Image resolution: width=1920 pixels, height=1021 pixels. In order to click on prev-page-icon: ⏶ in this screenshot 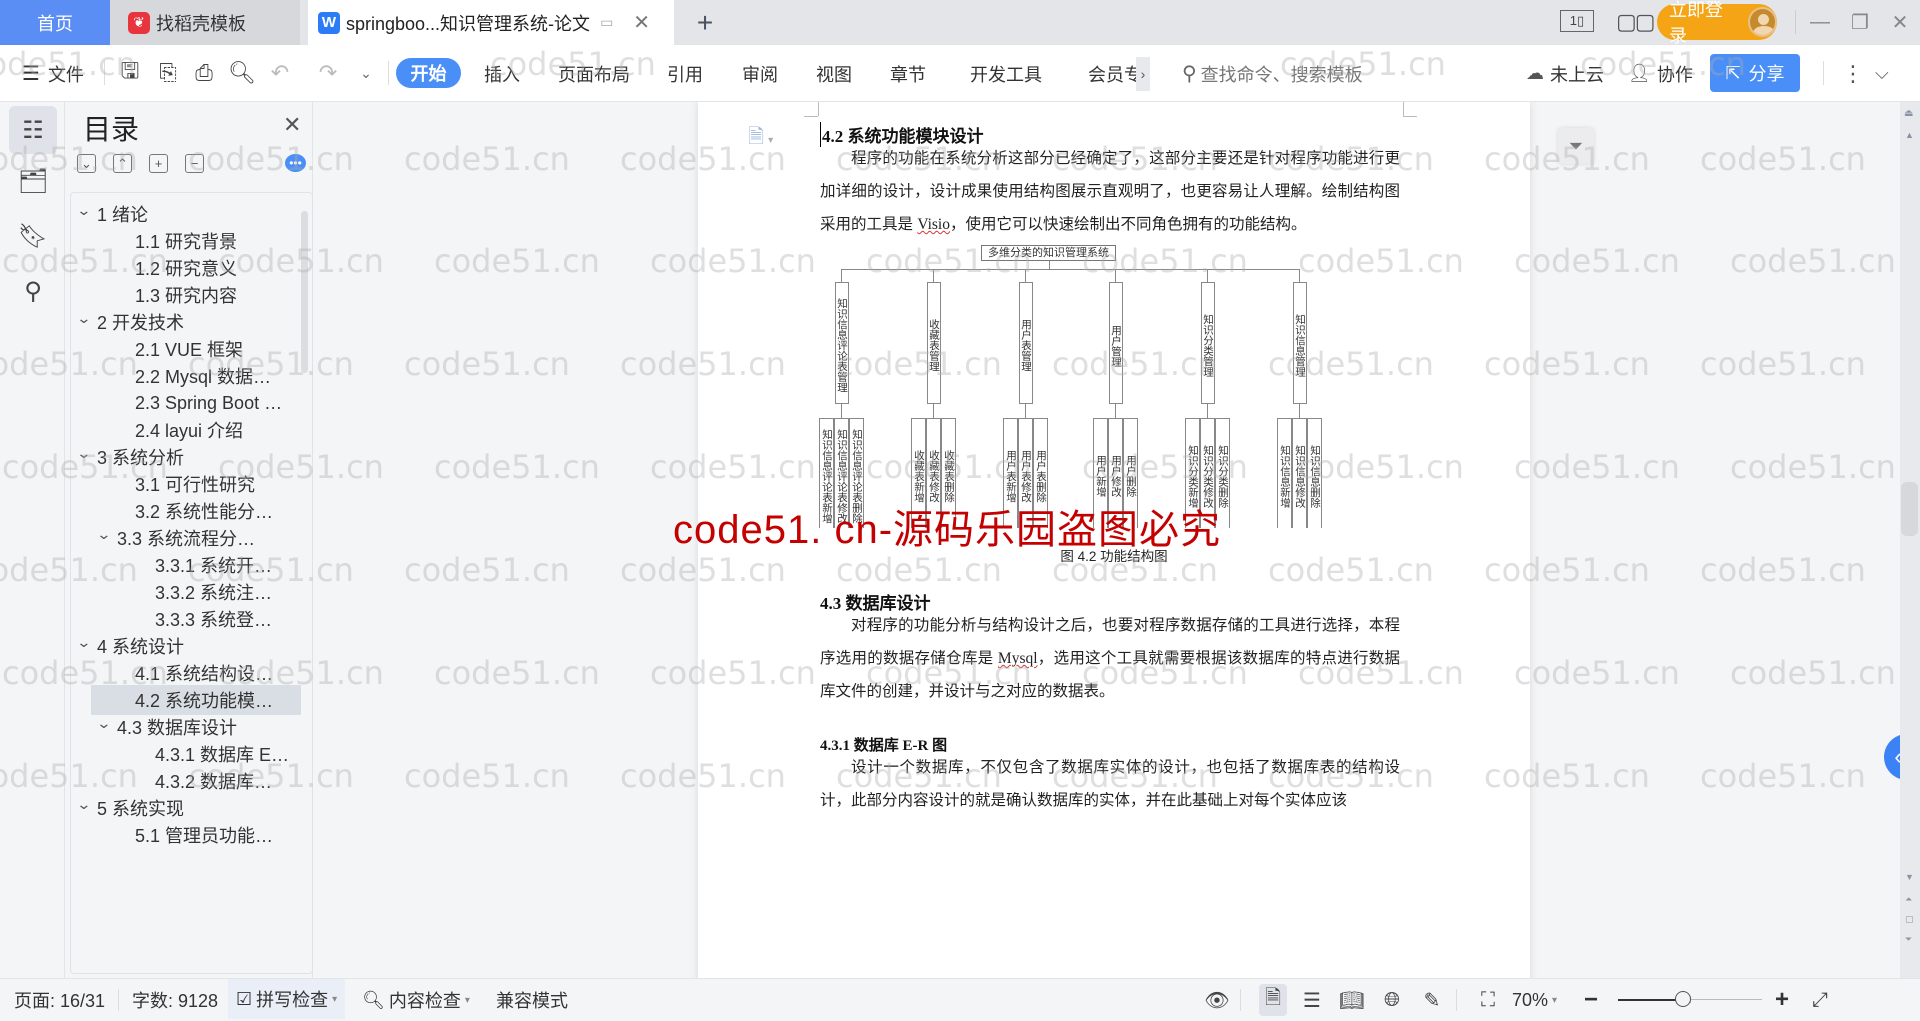, I will do `click(1908, 899)`.